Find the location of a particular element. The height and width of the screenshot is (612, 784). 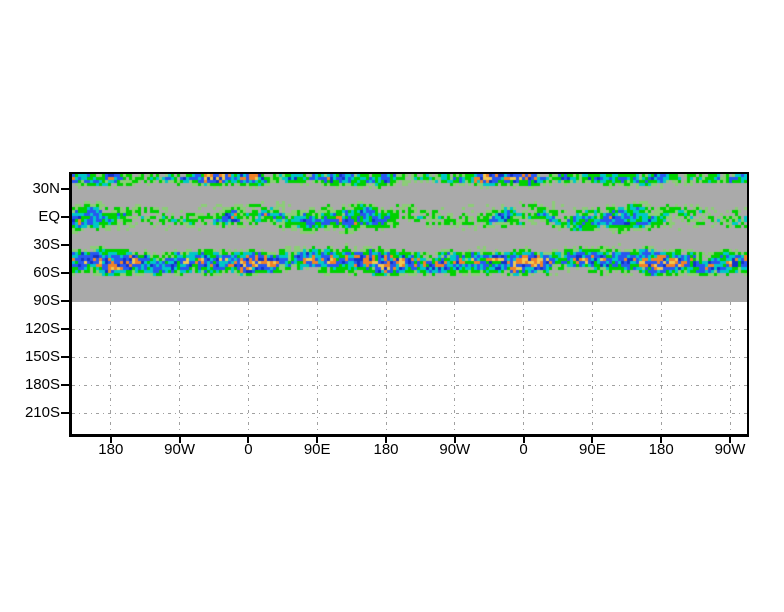

y-tick-label: 90S is located at coordinates (46, 300).